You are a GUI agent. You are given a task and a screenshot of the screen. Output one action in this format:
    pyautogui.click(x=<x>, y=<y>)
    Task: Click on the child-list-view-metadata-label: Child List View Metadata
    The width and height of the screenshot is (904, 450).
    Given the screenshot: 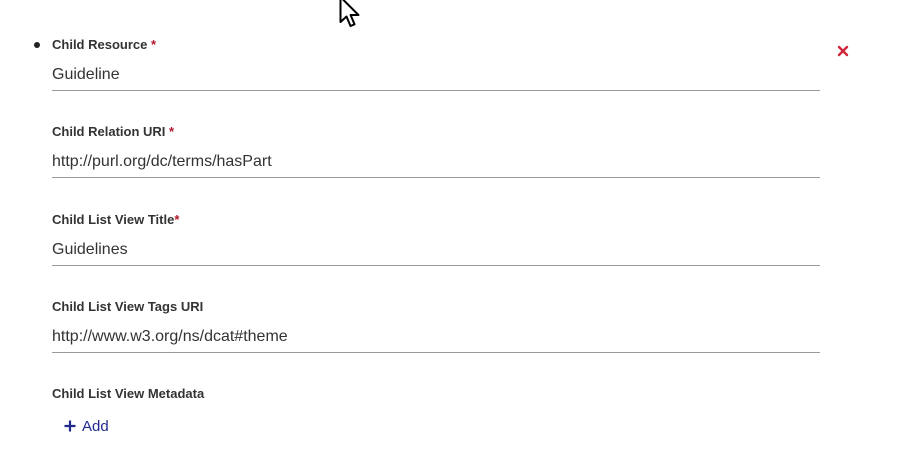 What is the action you would take?
    pyautogui.click(x=128, y=393)
    